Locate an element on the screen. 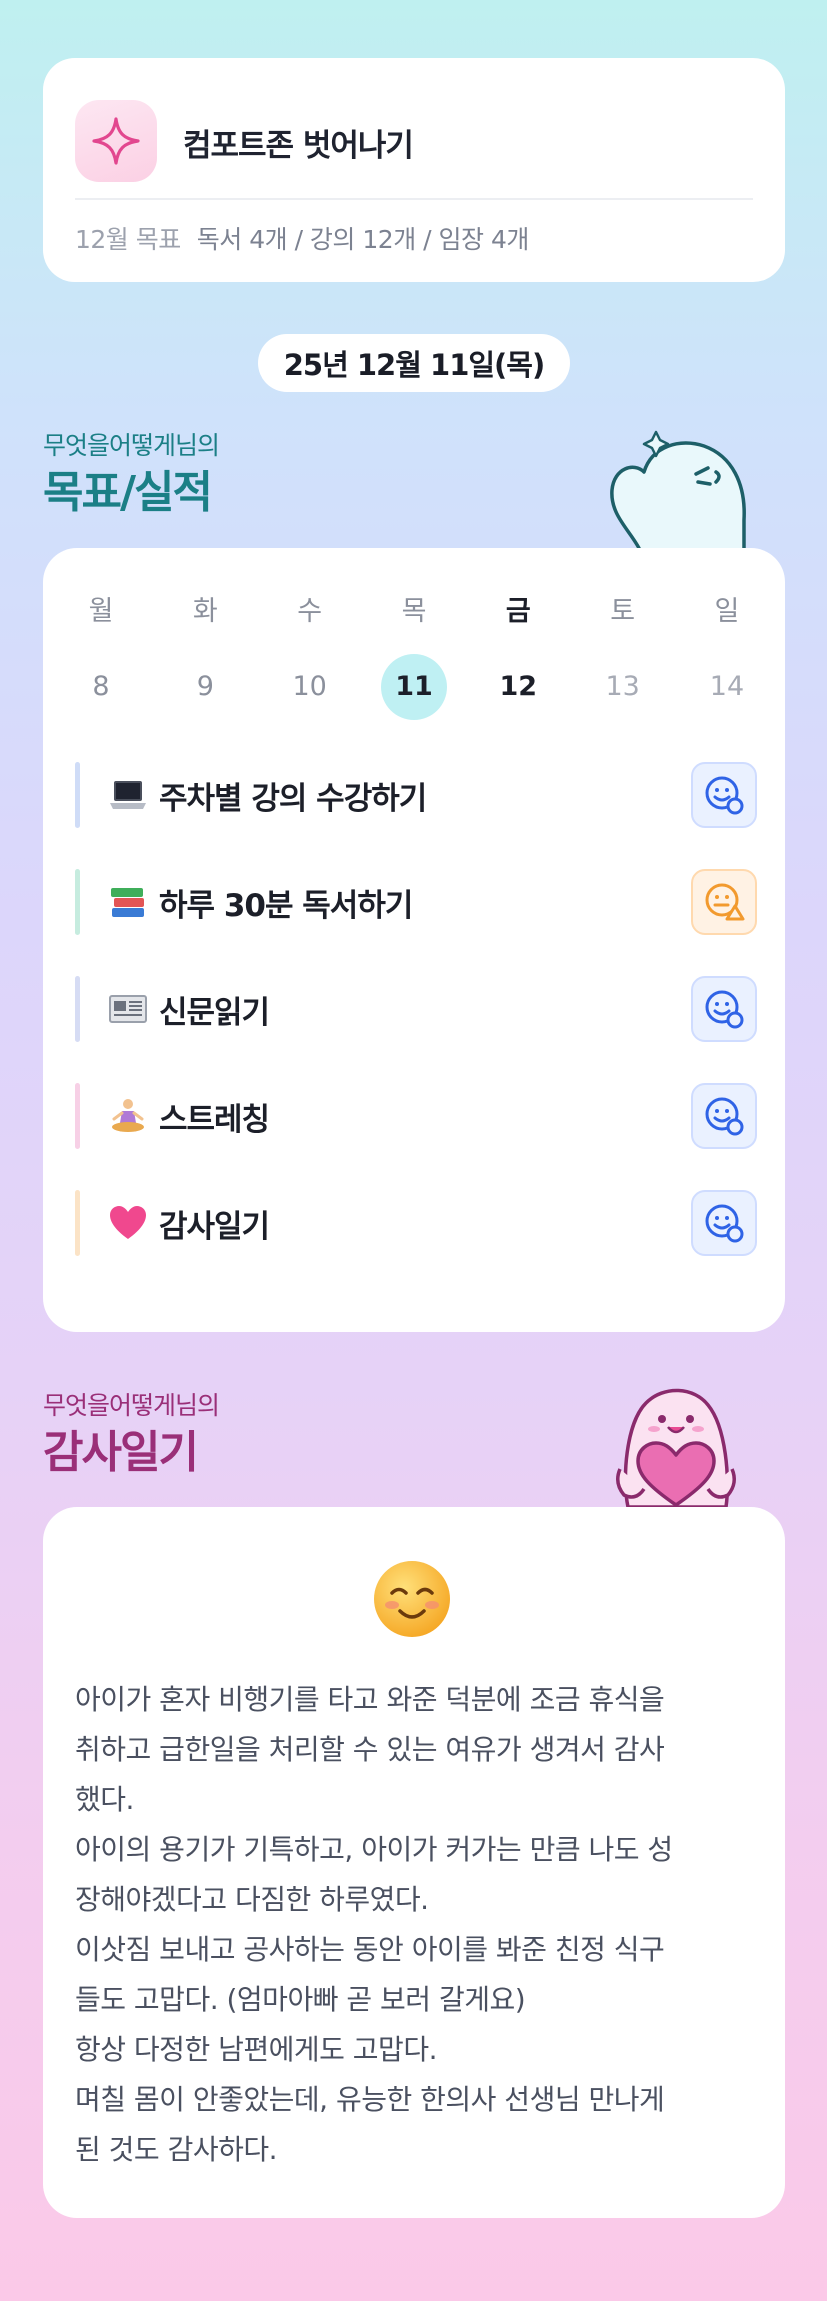 This screenshot has height=2301, width=827. day-sat: 토 13 is located at coordinates (623, 656).